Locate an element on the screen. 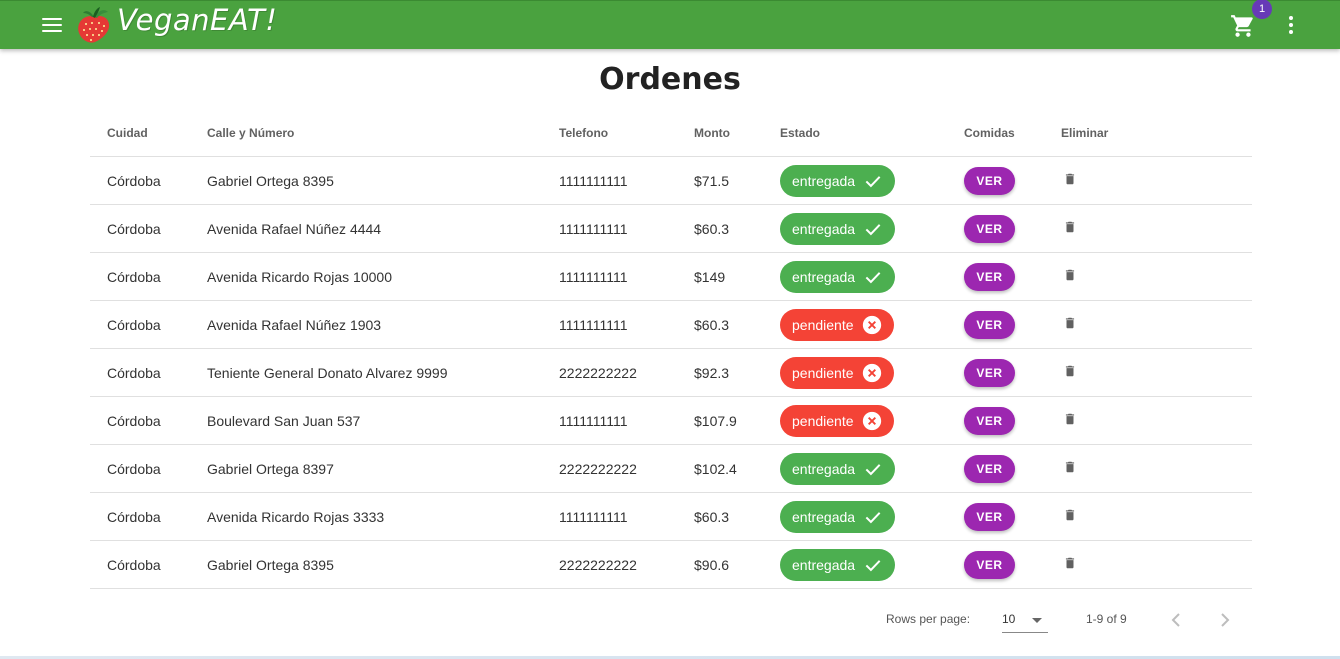  menu-icon is located at coordinates (52, 25).